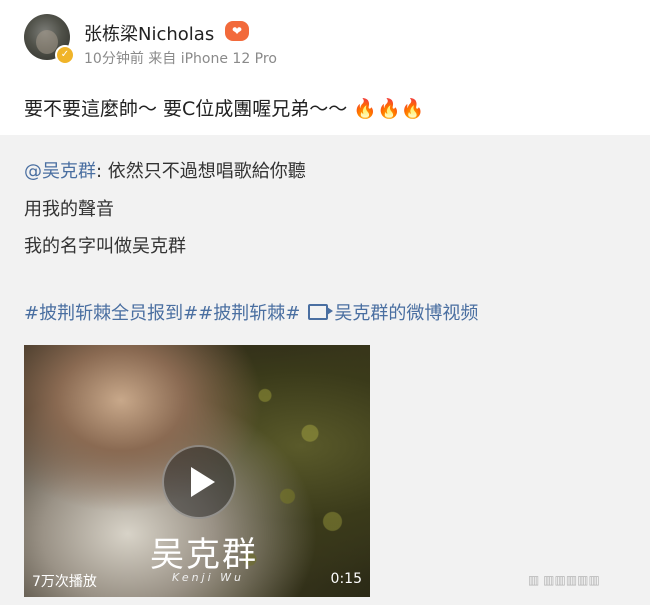 This screenshot has height=605, width=650. What do you see at coordinates (64, 582) in the screenshot?
I see `play-count: 7万次播放` at bounding box center [64, 582].